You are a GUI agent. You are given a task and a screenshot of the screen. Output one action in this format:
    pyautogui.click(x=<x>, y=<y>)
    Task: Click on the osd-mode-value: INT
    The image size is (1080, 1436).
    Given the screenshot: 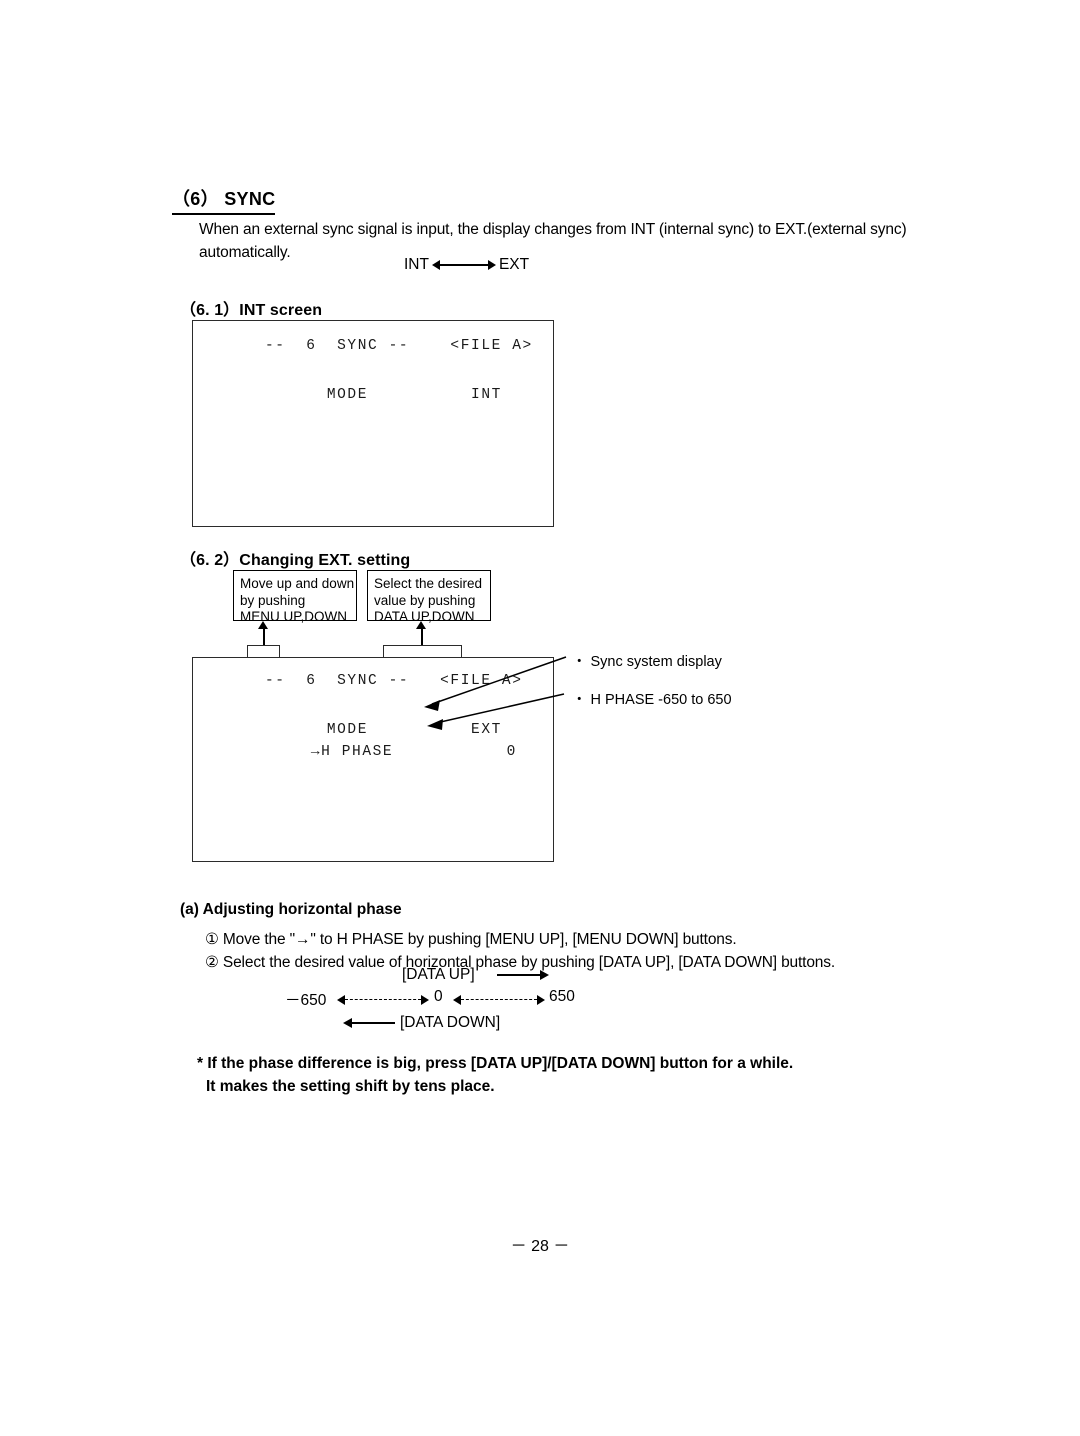 What is the action you would take?
    pyautogui.click(x=486, y=395)
    